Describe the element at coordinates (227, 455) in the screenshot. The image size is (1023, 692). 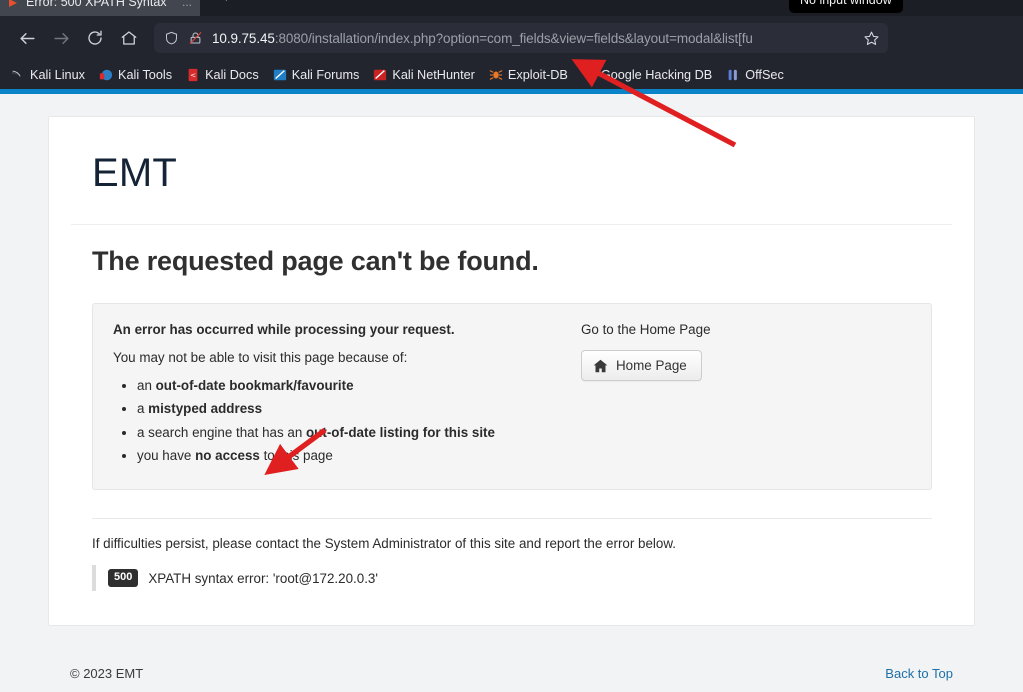
I see `reason-strong: no access` at that location.